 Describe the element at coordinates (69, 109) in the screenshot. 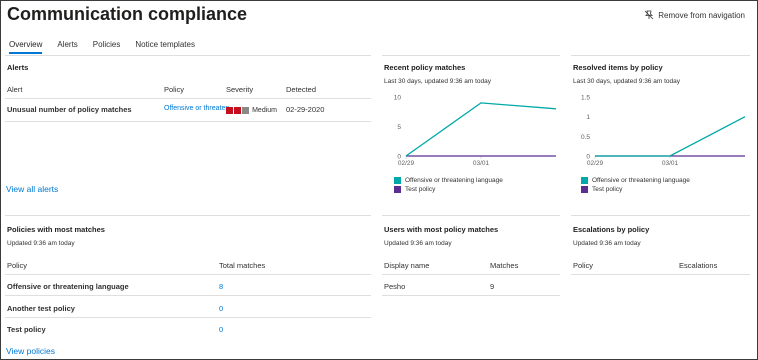

I see `alert-name: Unusual number of policy matches` at that location.